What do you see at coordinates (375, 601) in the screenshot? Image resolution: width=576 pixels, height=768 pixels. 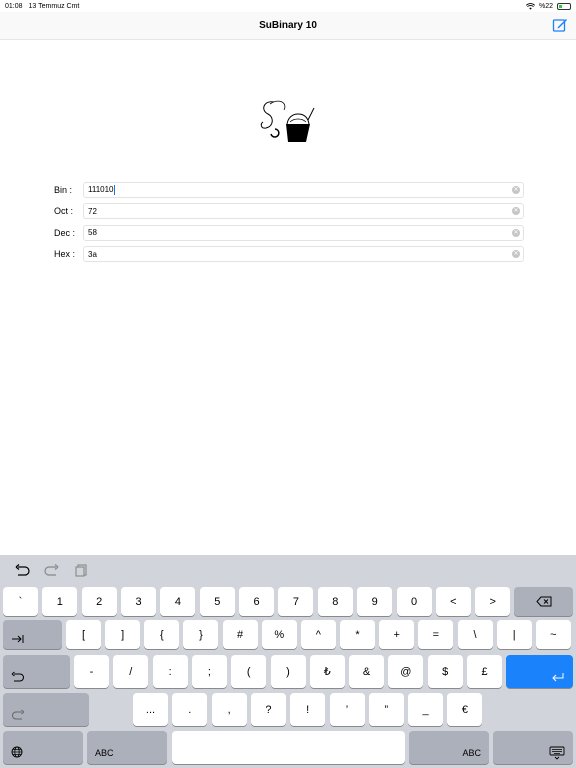 I see `key: 9` at bounding box center [375, 601].